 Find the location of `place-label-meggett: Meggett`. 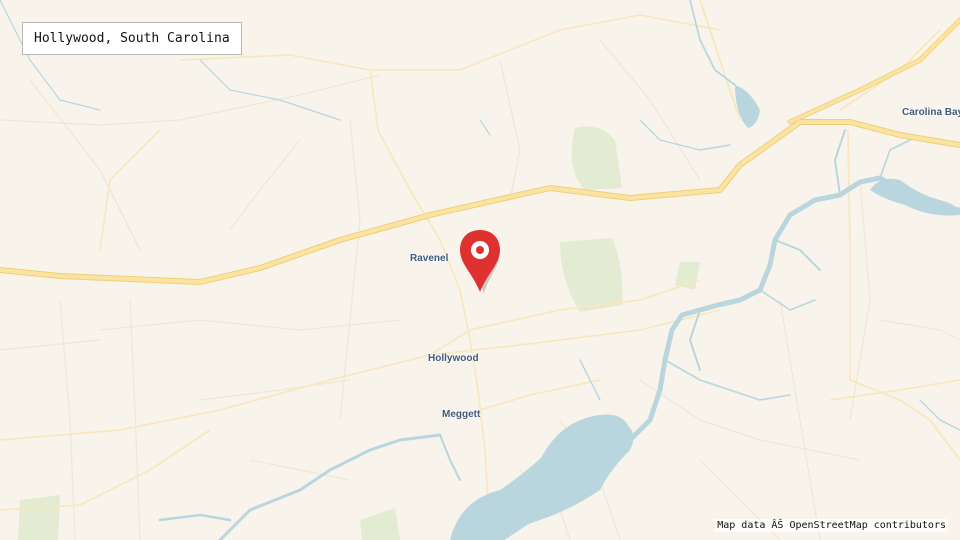

place-label-meggett: Meggett is located at coordinates (461, 414).